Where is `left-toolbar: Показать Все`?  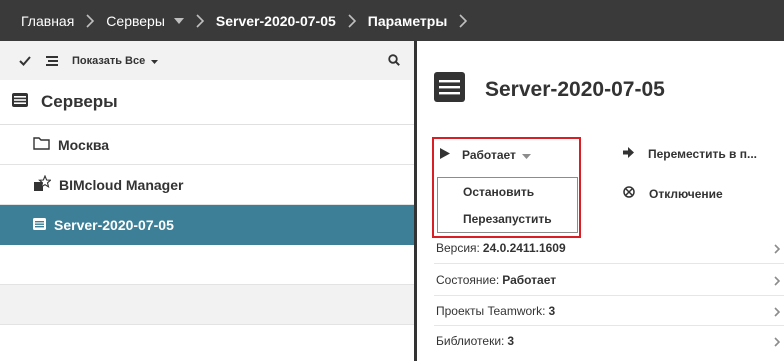 left-toolbar: Показать Все is located at coordinates (207, 60).